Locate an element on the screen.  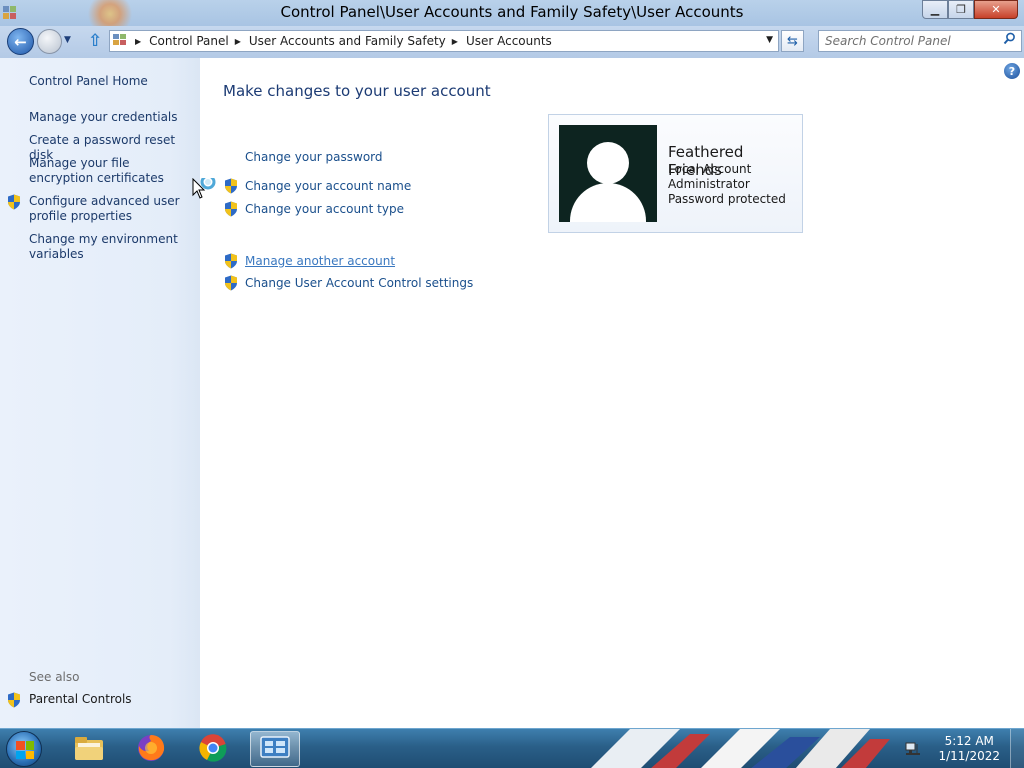
close-button: ✕ is located at coordinates (996, 9).